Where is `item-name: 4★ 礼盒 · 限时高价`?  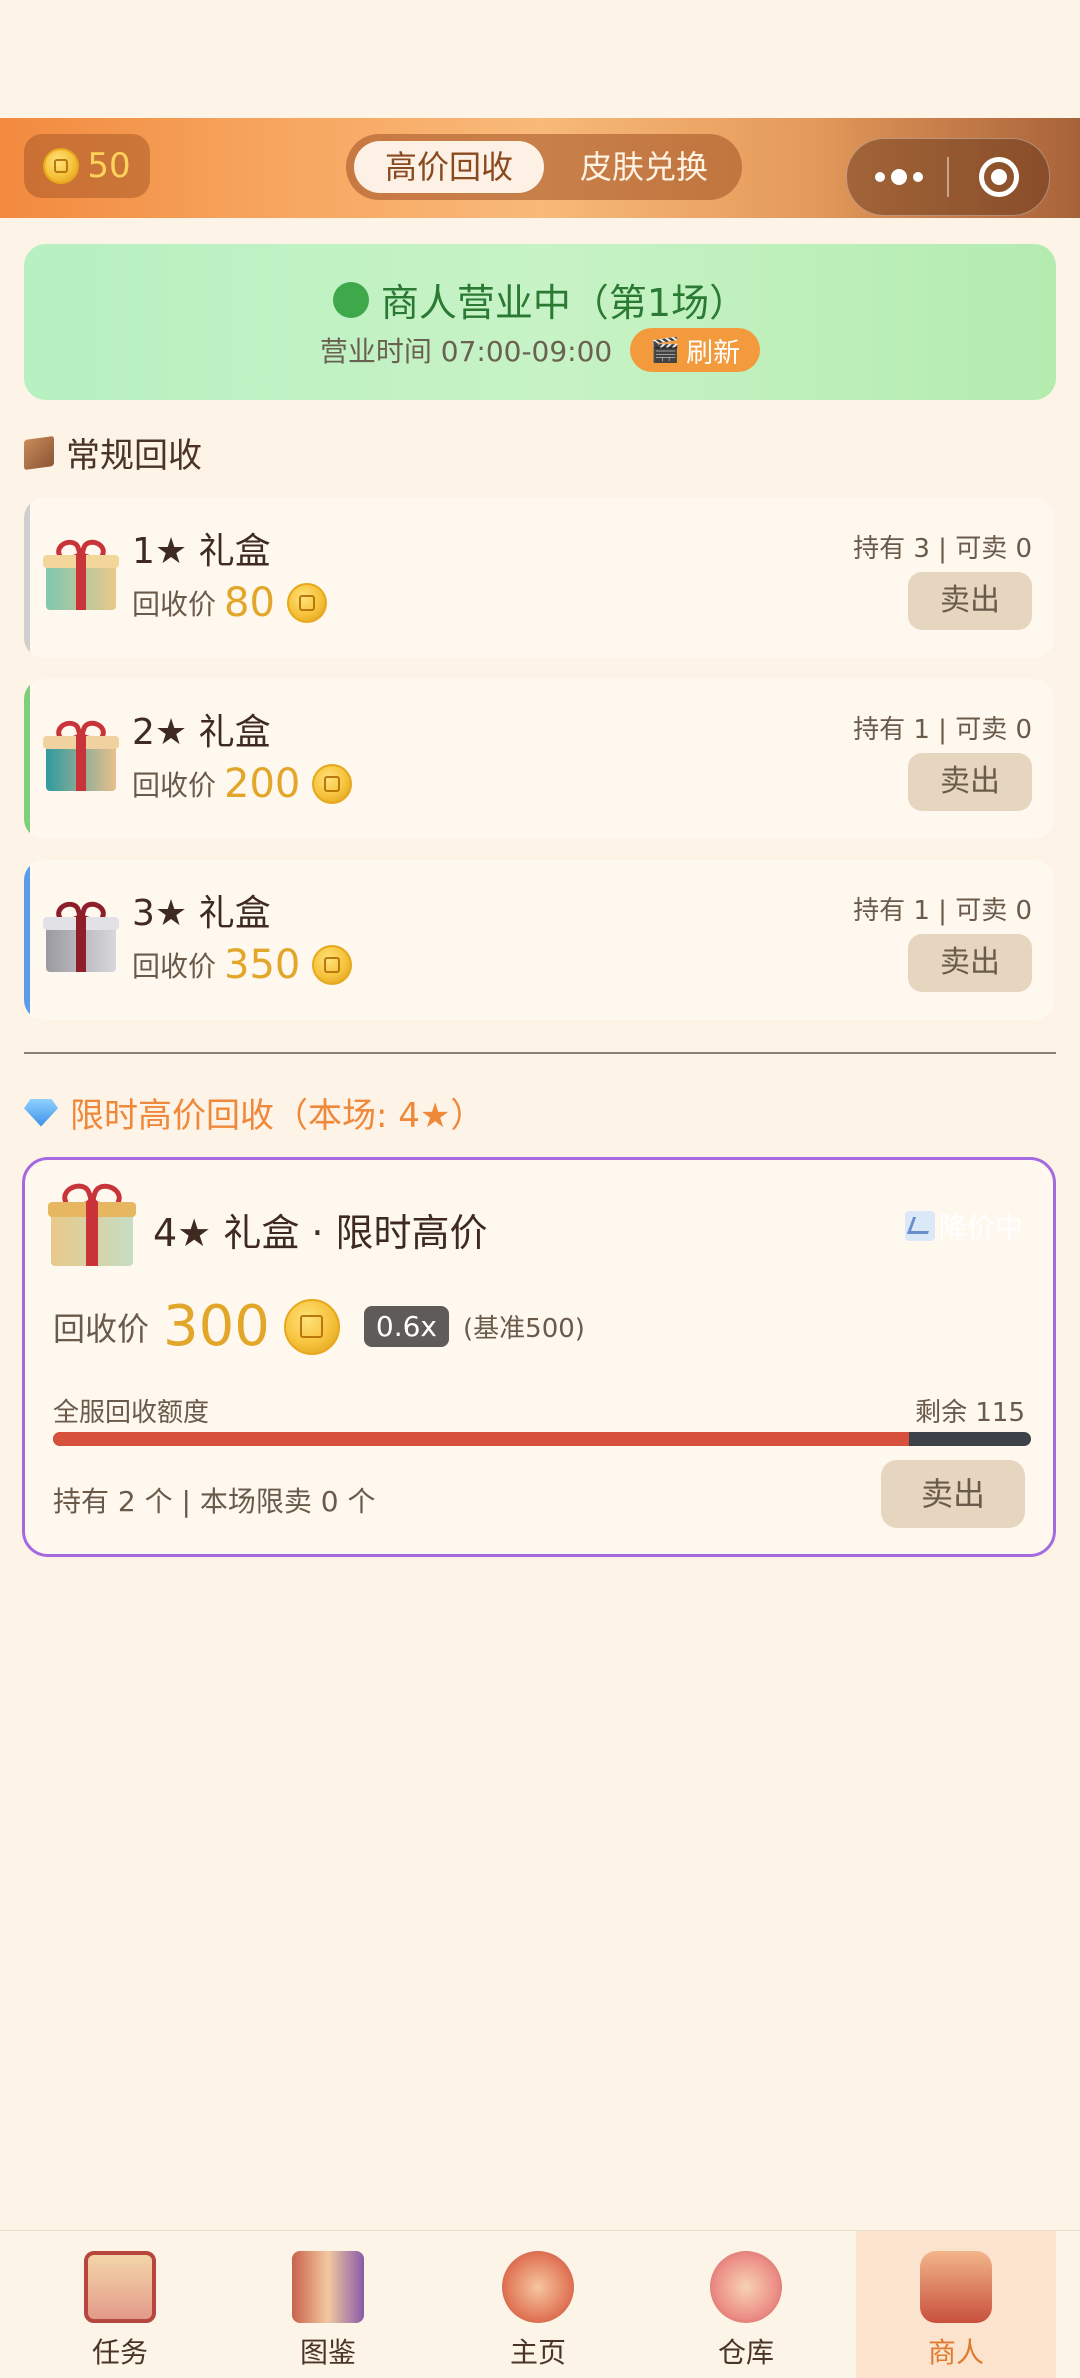 item-name: 4★ 礼盒 · 限时高价 is located at coordinates (320, 1233).